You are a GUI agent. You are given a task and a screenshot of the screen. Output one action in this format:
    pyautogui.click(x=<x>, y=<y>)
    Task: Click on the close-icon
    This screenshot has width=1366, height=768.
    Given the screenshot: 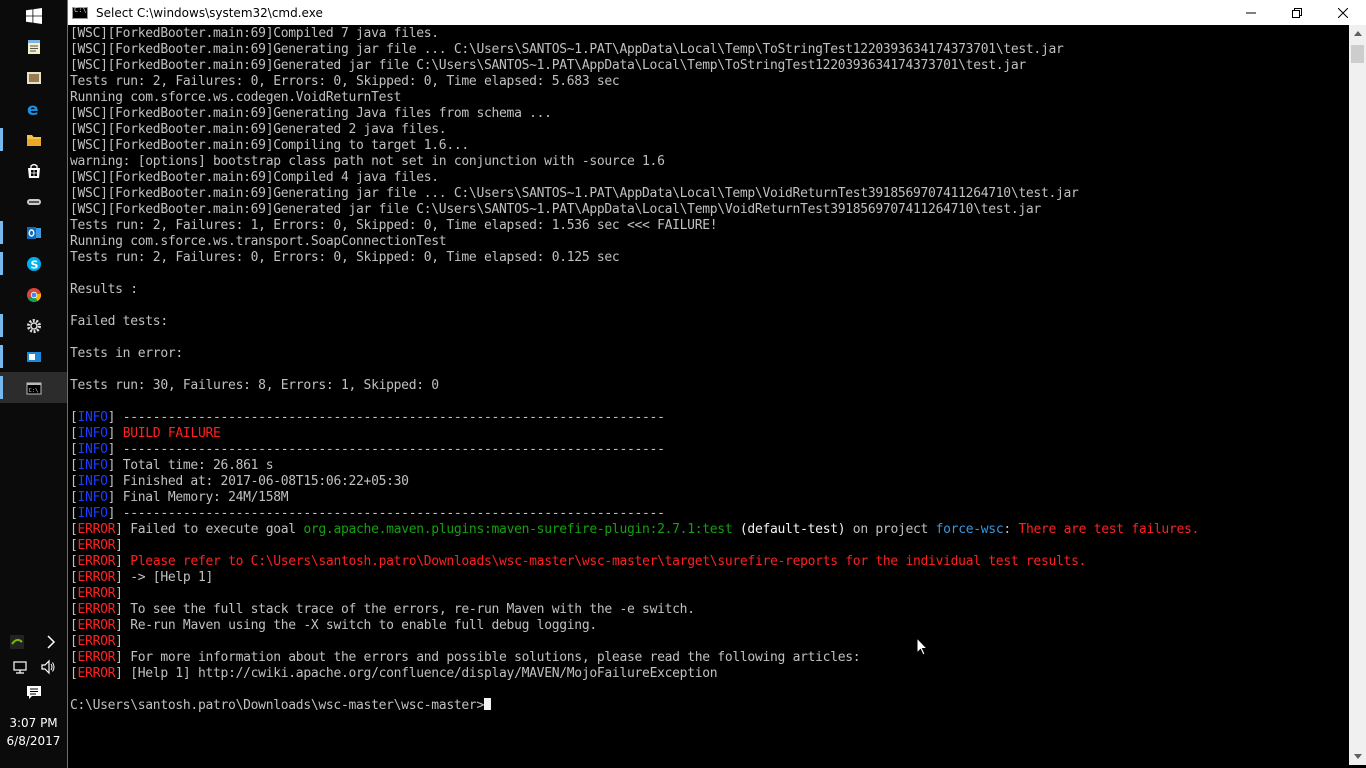 What is the action you would take?
    pyautogui.click(x=1343, y=12)
    